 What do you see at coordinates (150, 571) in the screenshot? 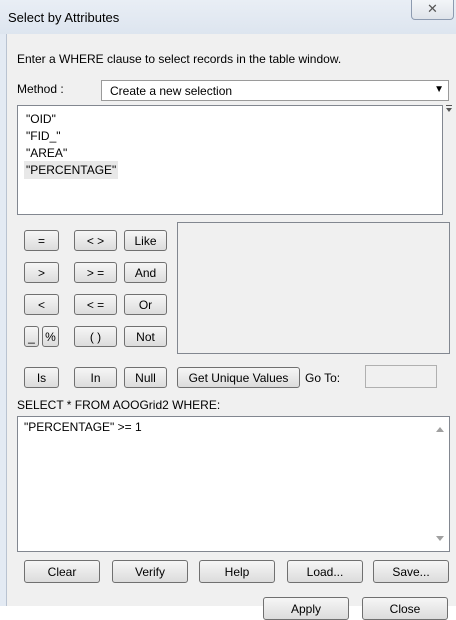
I see `verify-button: Verify` at bounding box center [150, 571].